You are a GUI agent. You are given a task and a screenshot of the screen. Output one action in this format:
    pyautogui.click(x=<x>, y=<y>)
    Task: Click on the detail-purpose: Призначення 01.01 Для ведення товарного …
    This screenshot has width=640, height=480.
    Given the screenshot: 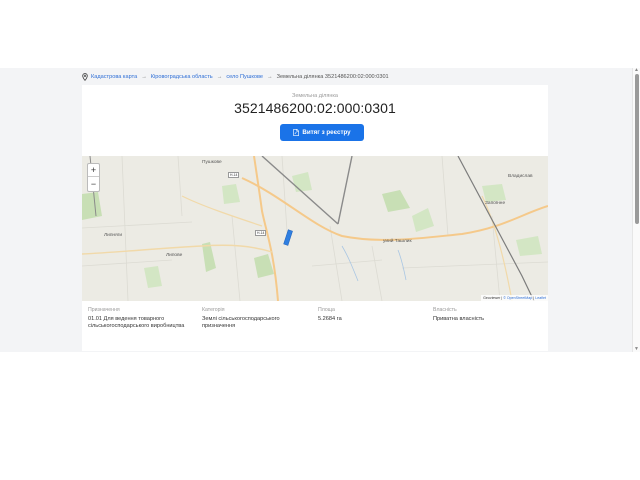 What is the action you would take?
    pyautogui.click(x=143, y=318)
    